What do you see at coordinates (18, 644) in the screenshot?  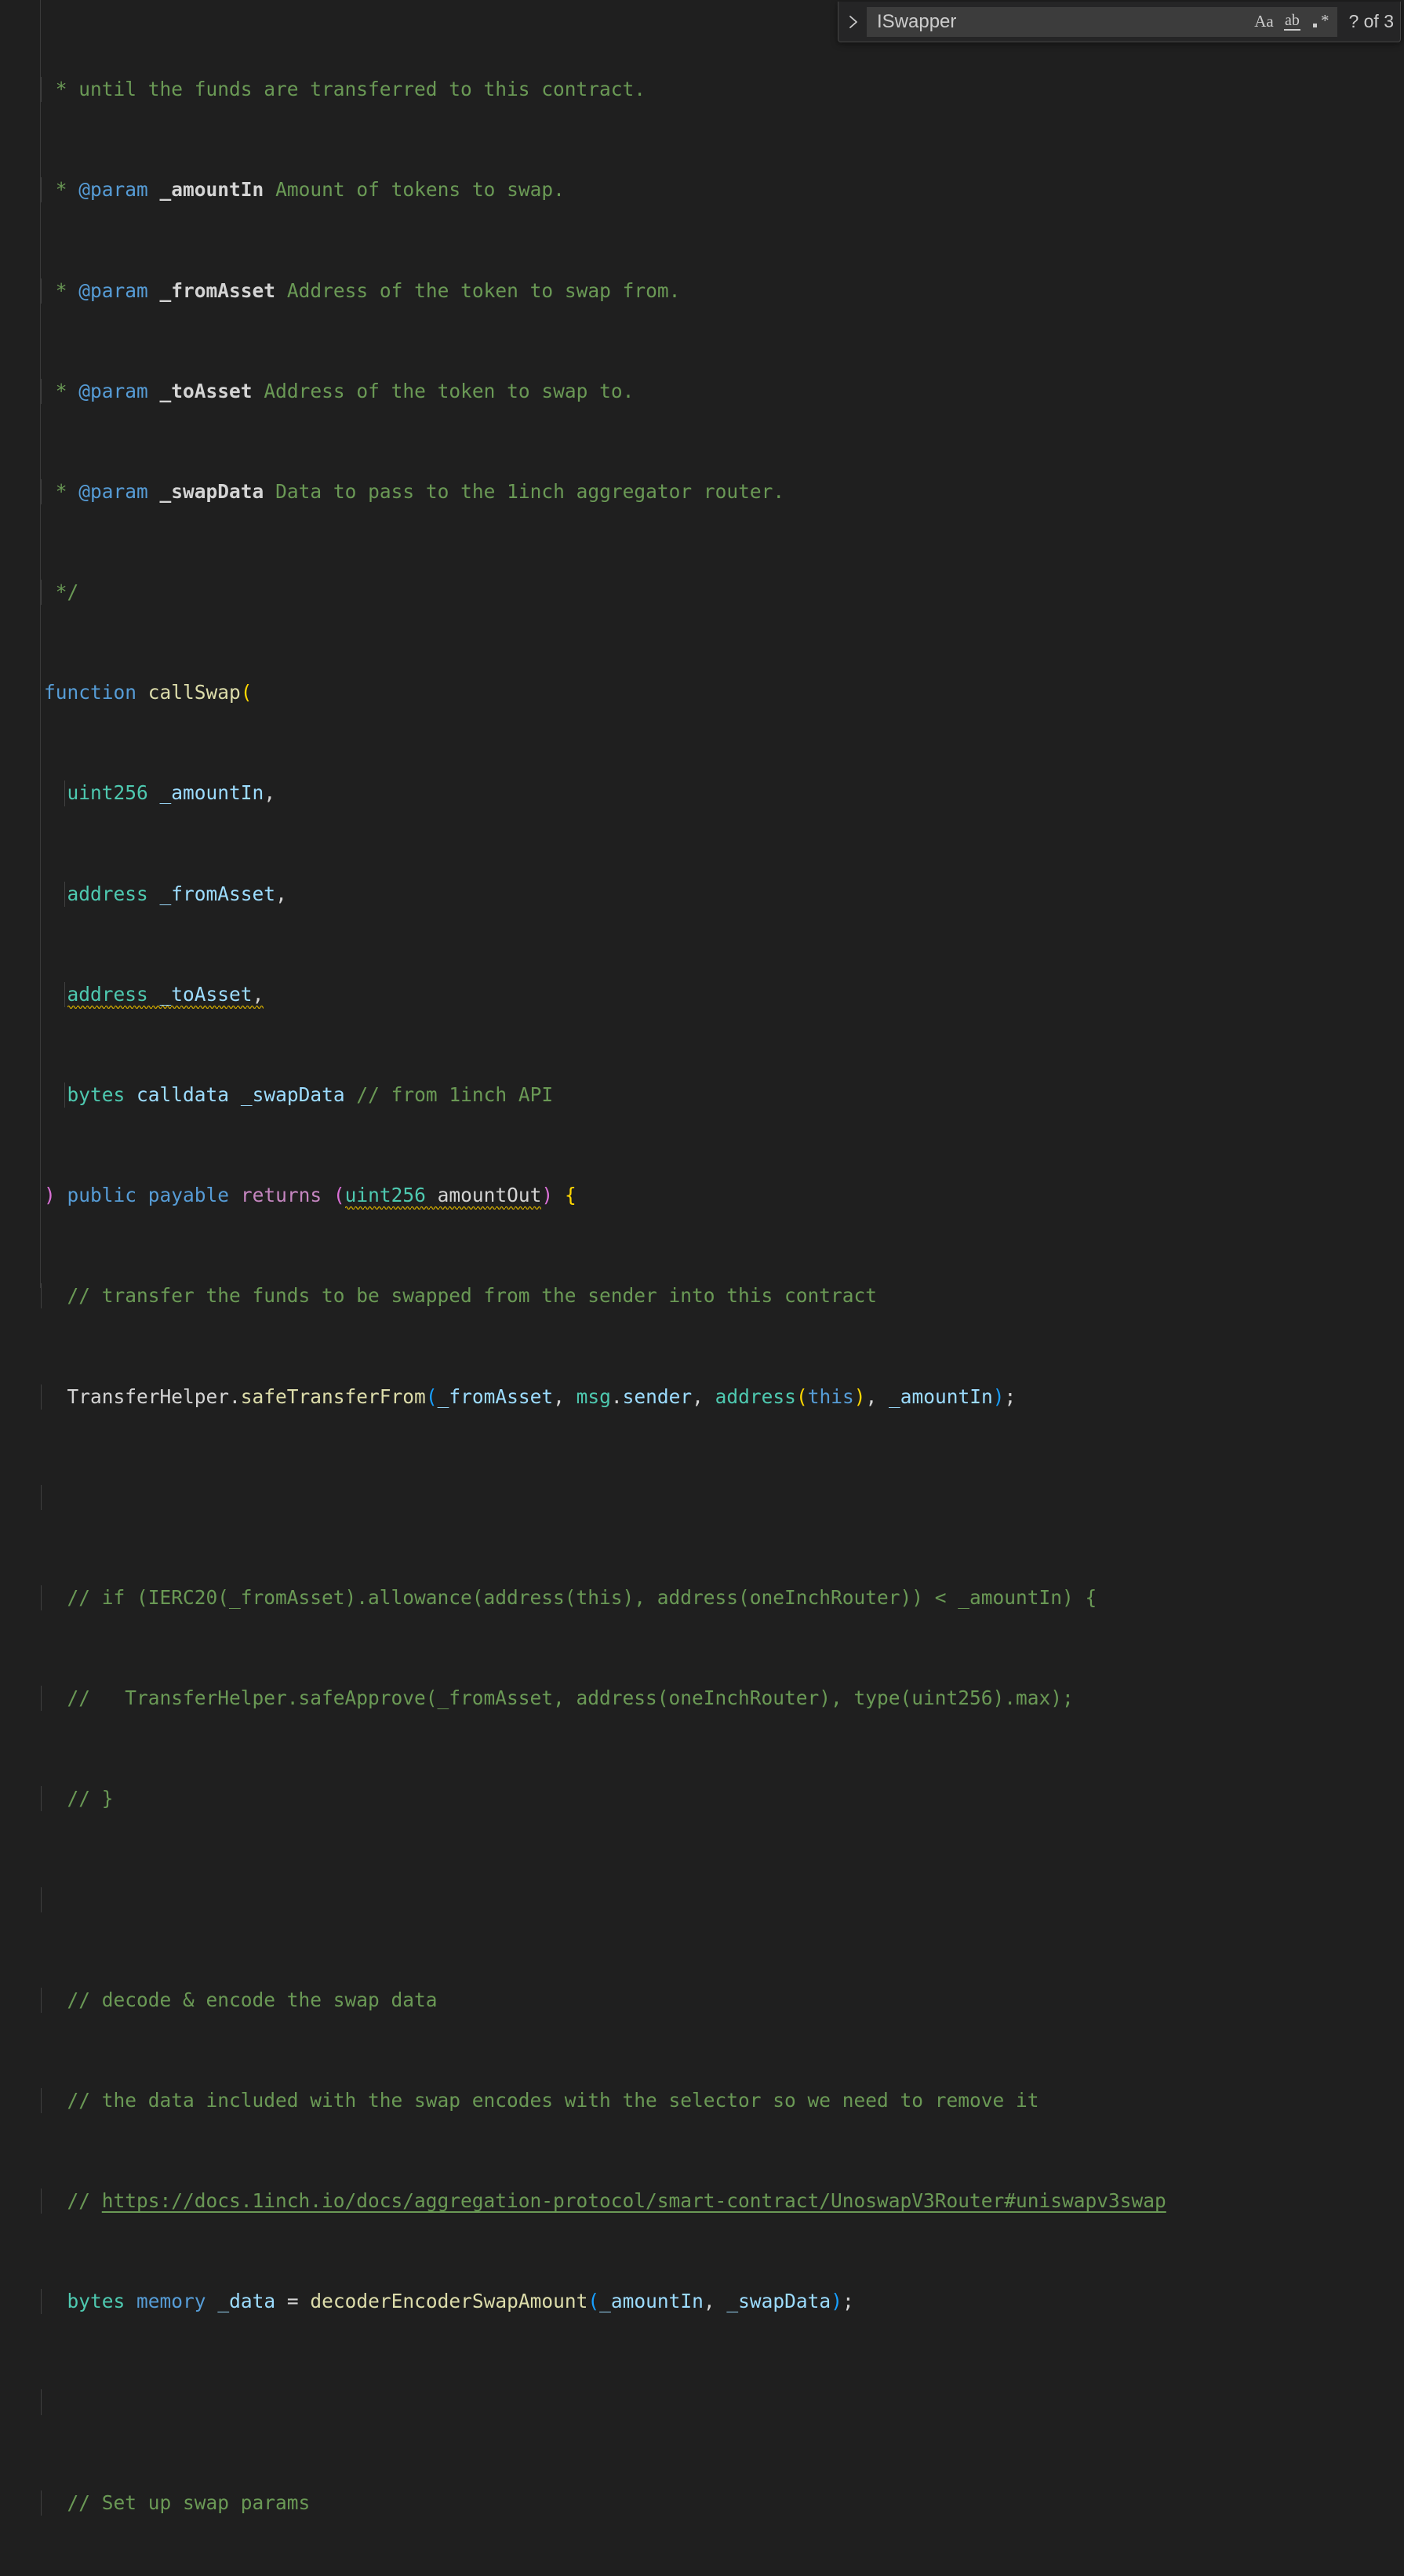 I see `editor-gutter` at bounding box center [18, 644].